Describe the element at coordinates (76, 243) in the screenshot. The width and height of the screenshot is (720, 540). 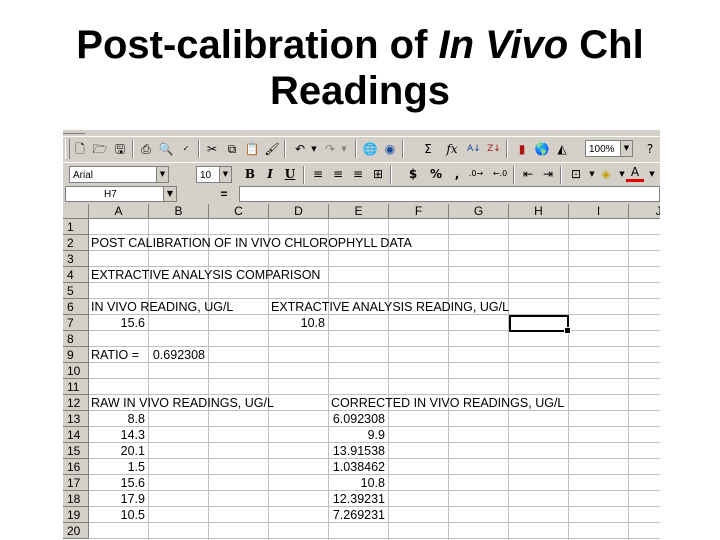
I see `row-header: 2` at that location.